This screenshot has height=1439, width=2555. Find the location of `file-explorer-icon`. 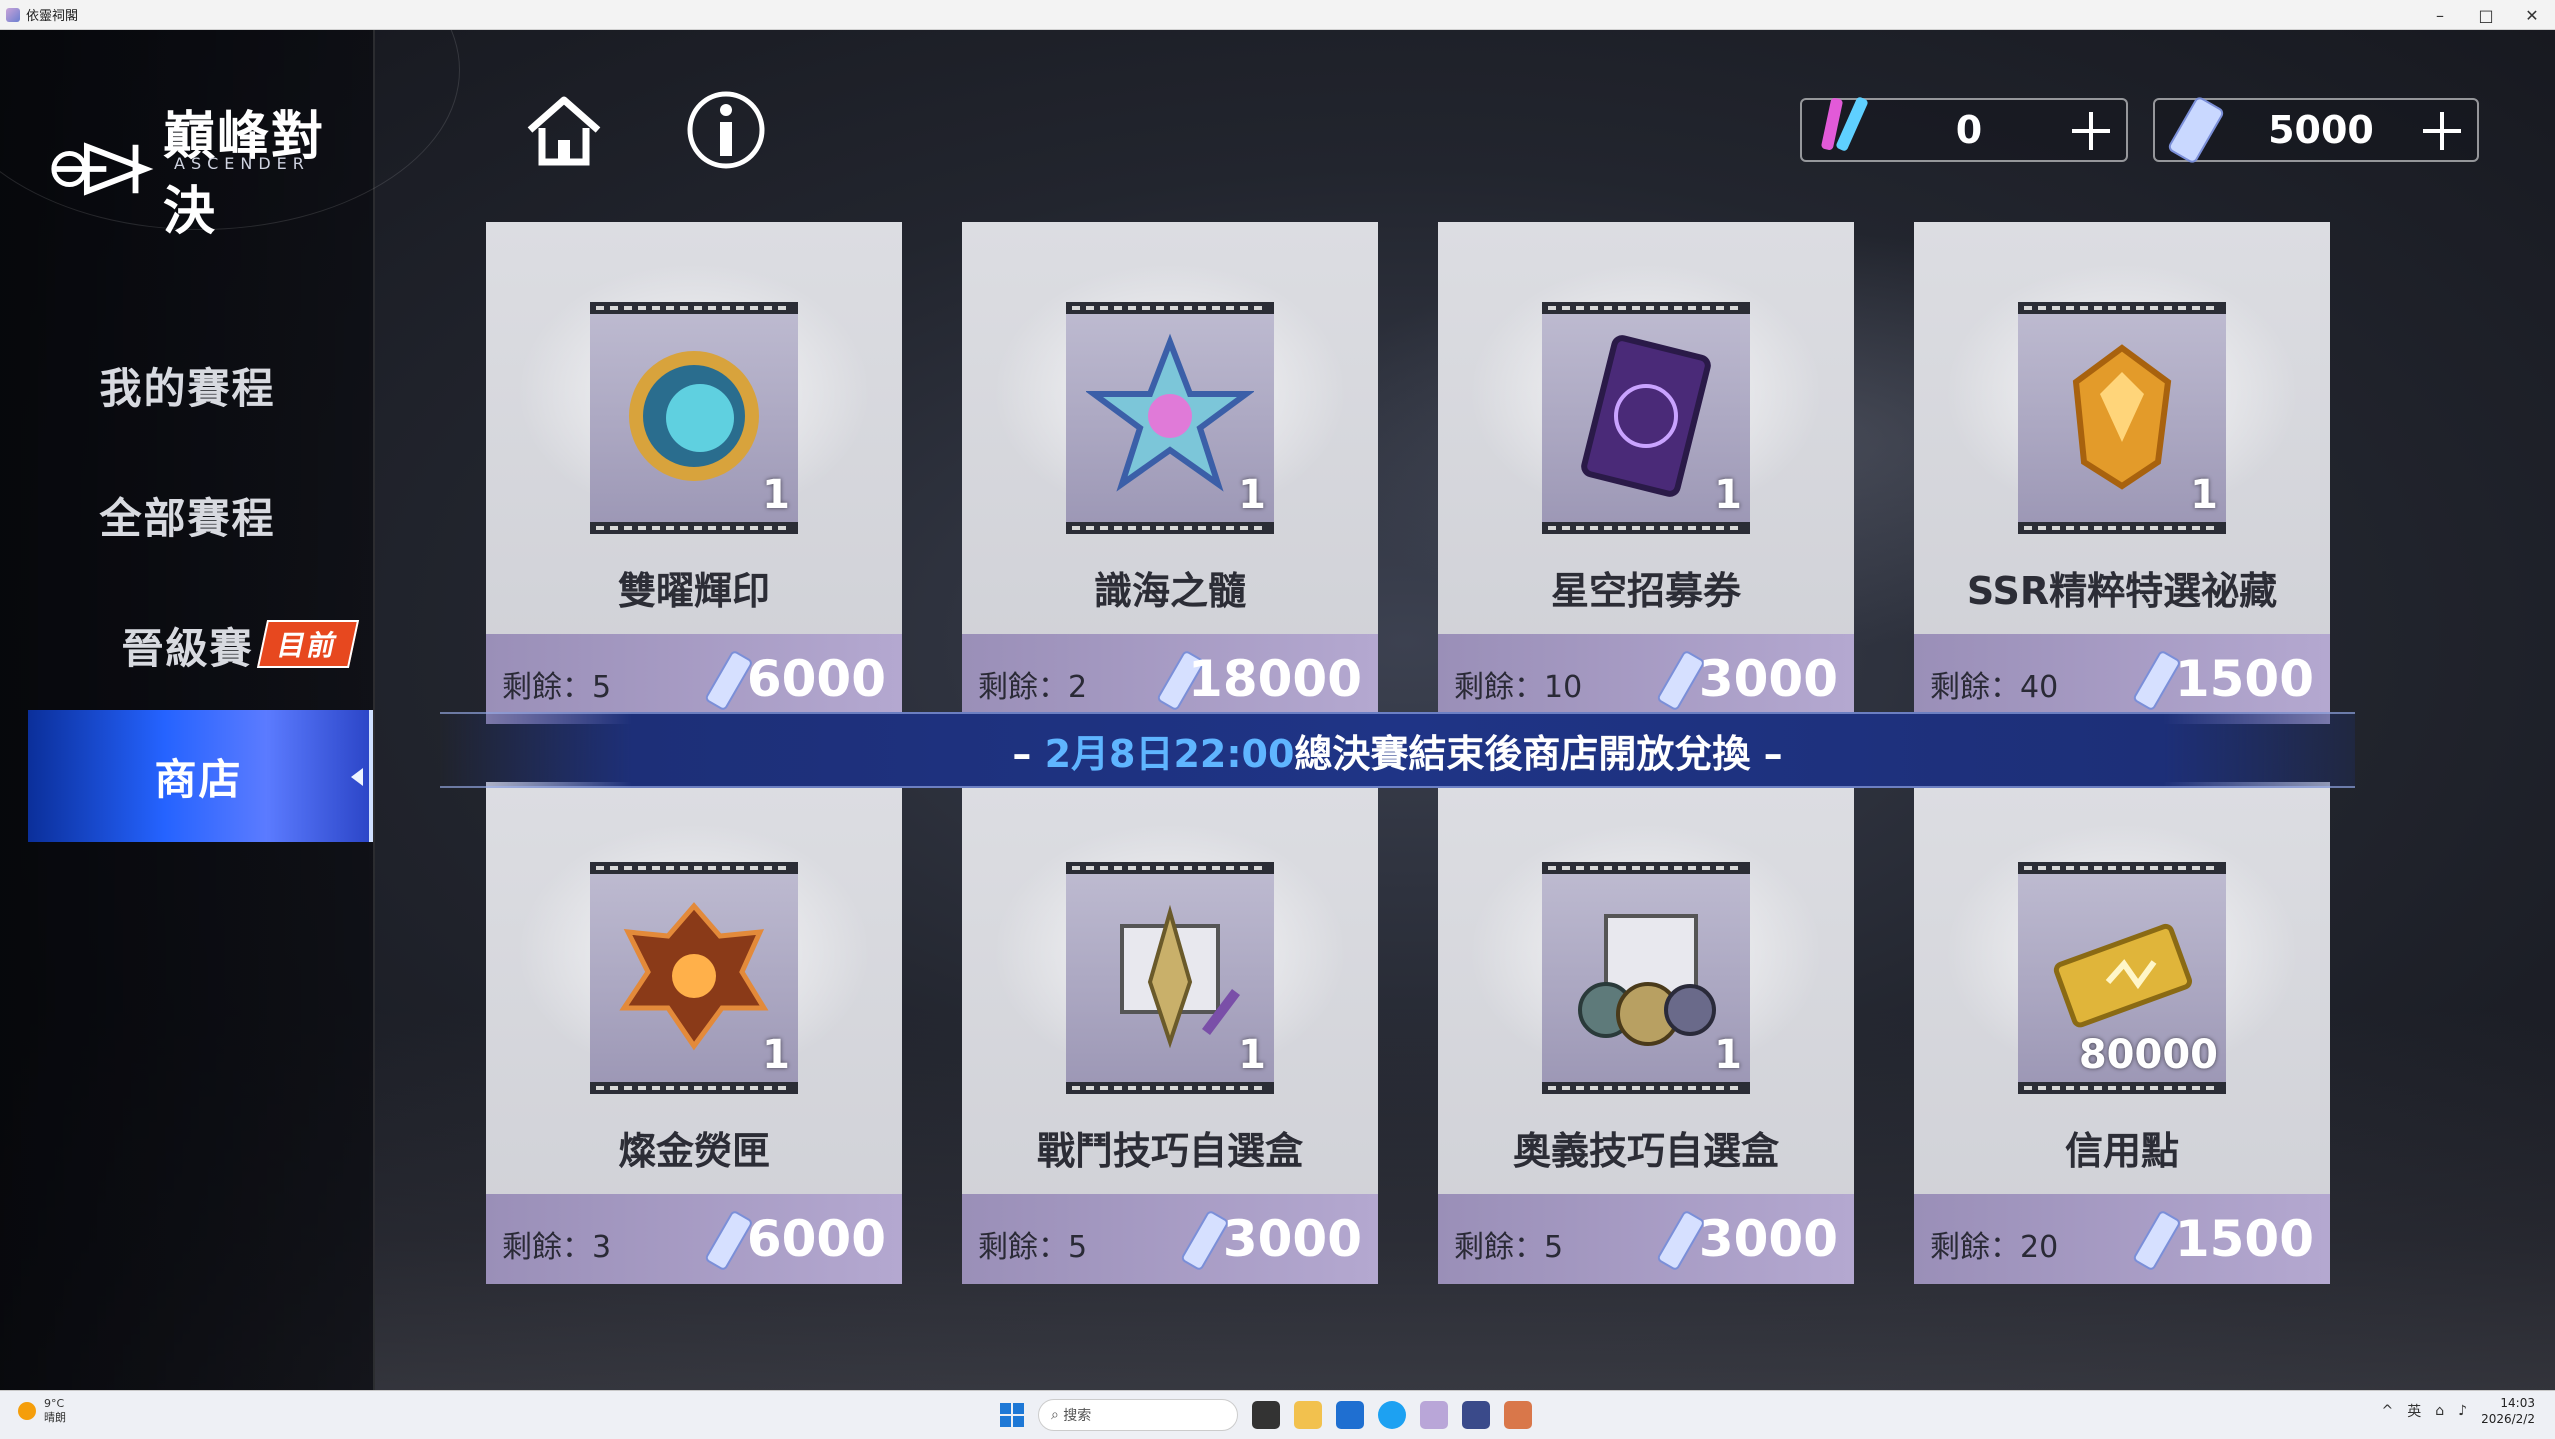

file-explorer-icon is located at coordinates (1308, 1415).